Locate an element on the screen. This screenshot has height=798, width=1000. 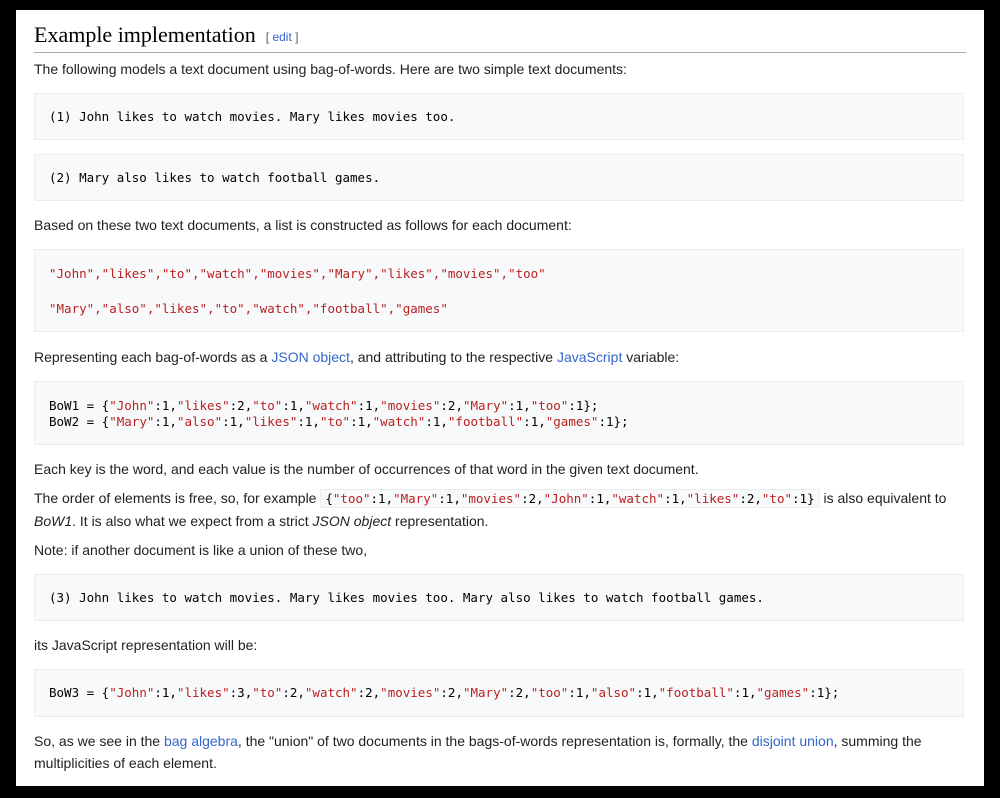
javascript-link: JavaScript is located at coordinates (589, 357).